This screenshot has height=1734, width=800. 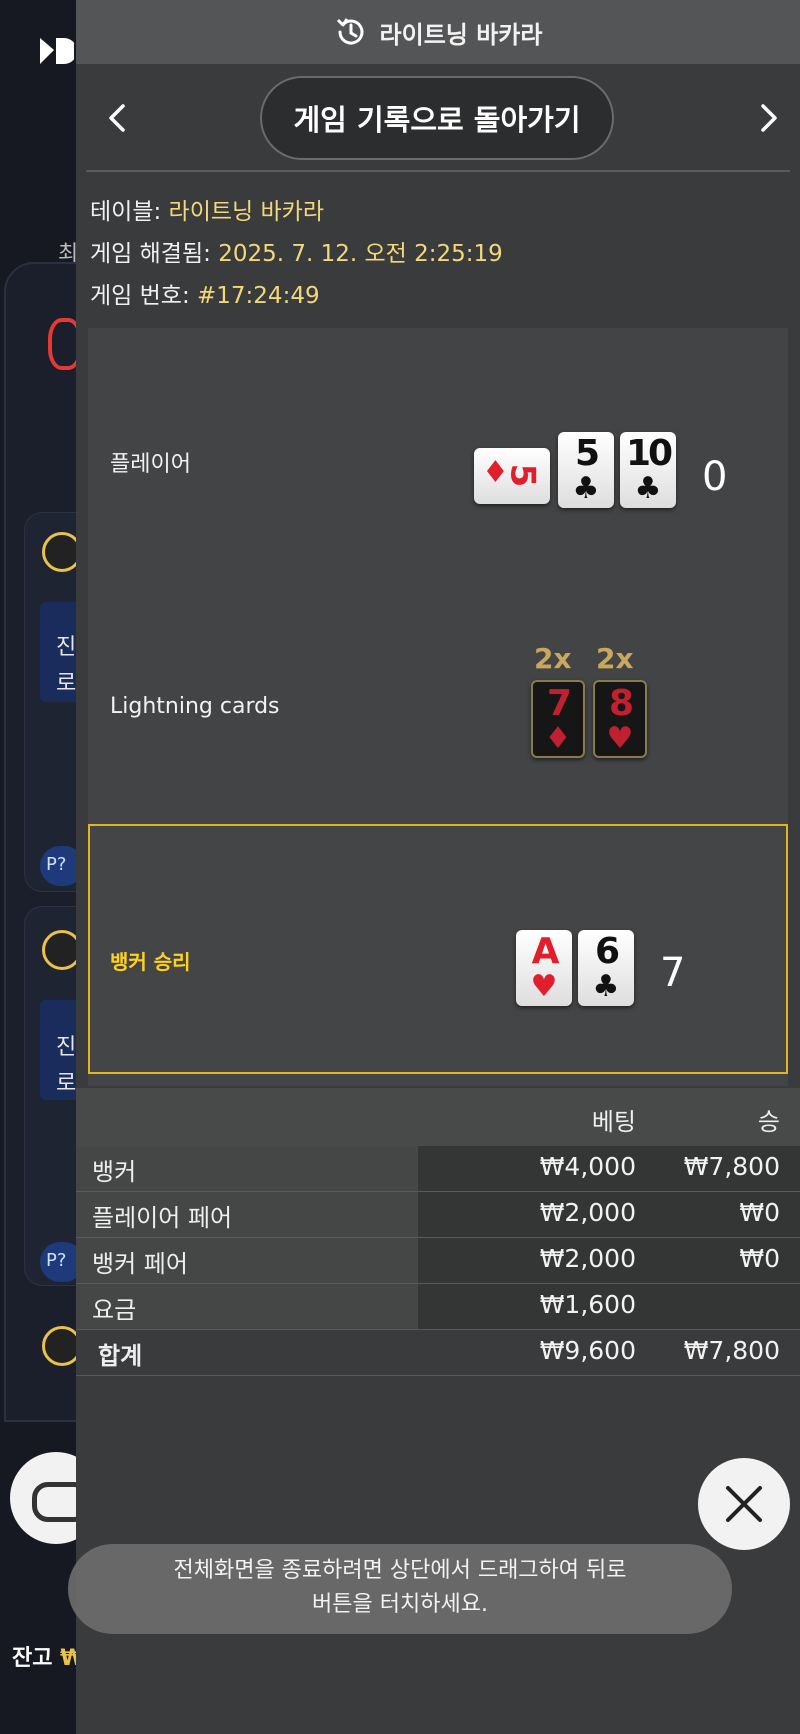 What do you see at coordinates (438, 171) in the screenshot?
I see `divider` at bounding box center [438, 171].